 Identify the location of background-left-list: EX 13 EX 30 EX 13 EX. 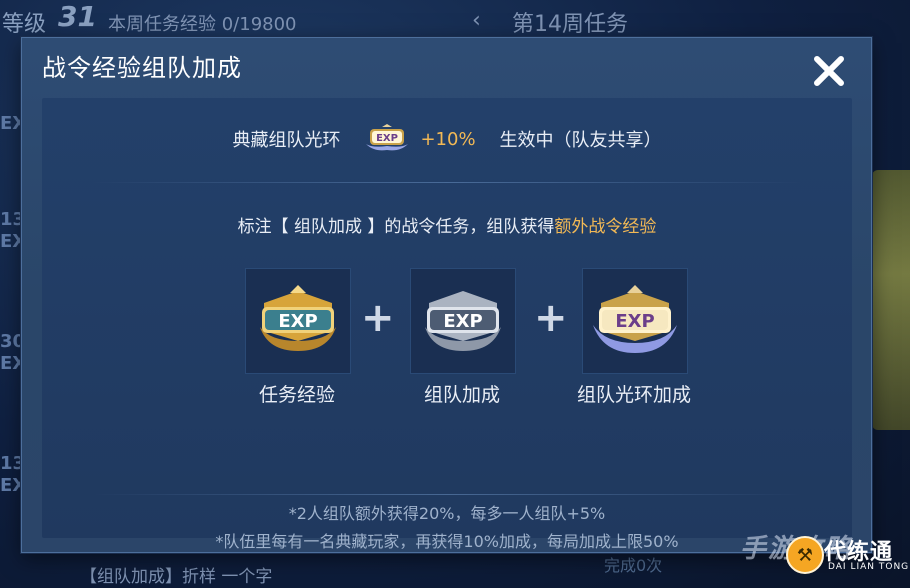
(13, 310).